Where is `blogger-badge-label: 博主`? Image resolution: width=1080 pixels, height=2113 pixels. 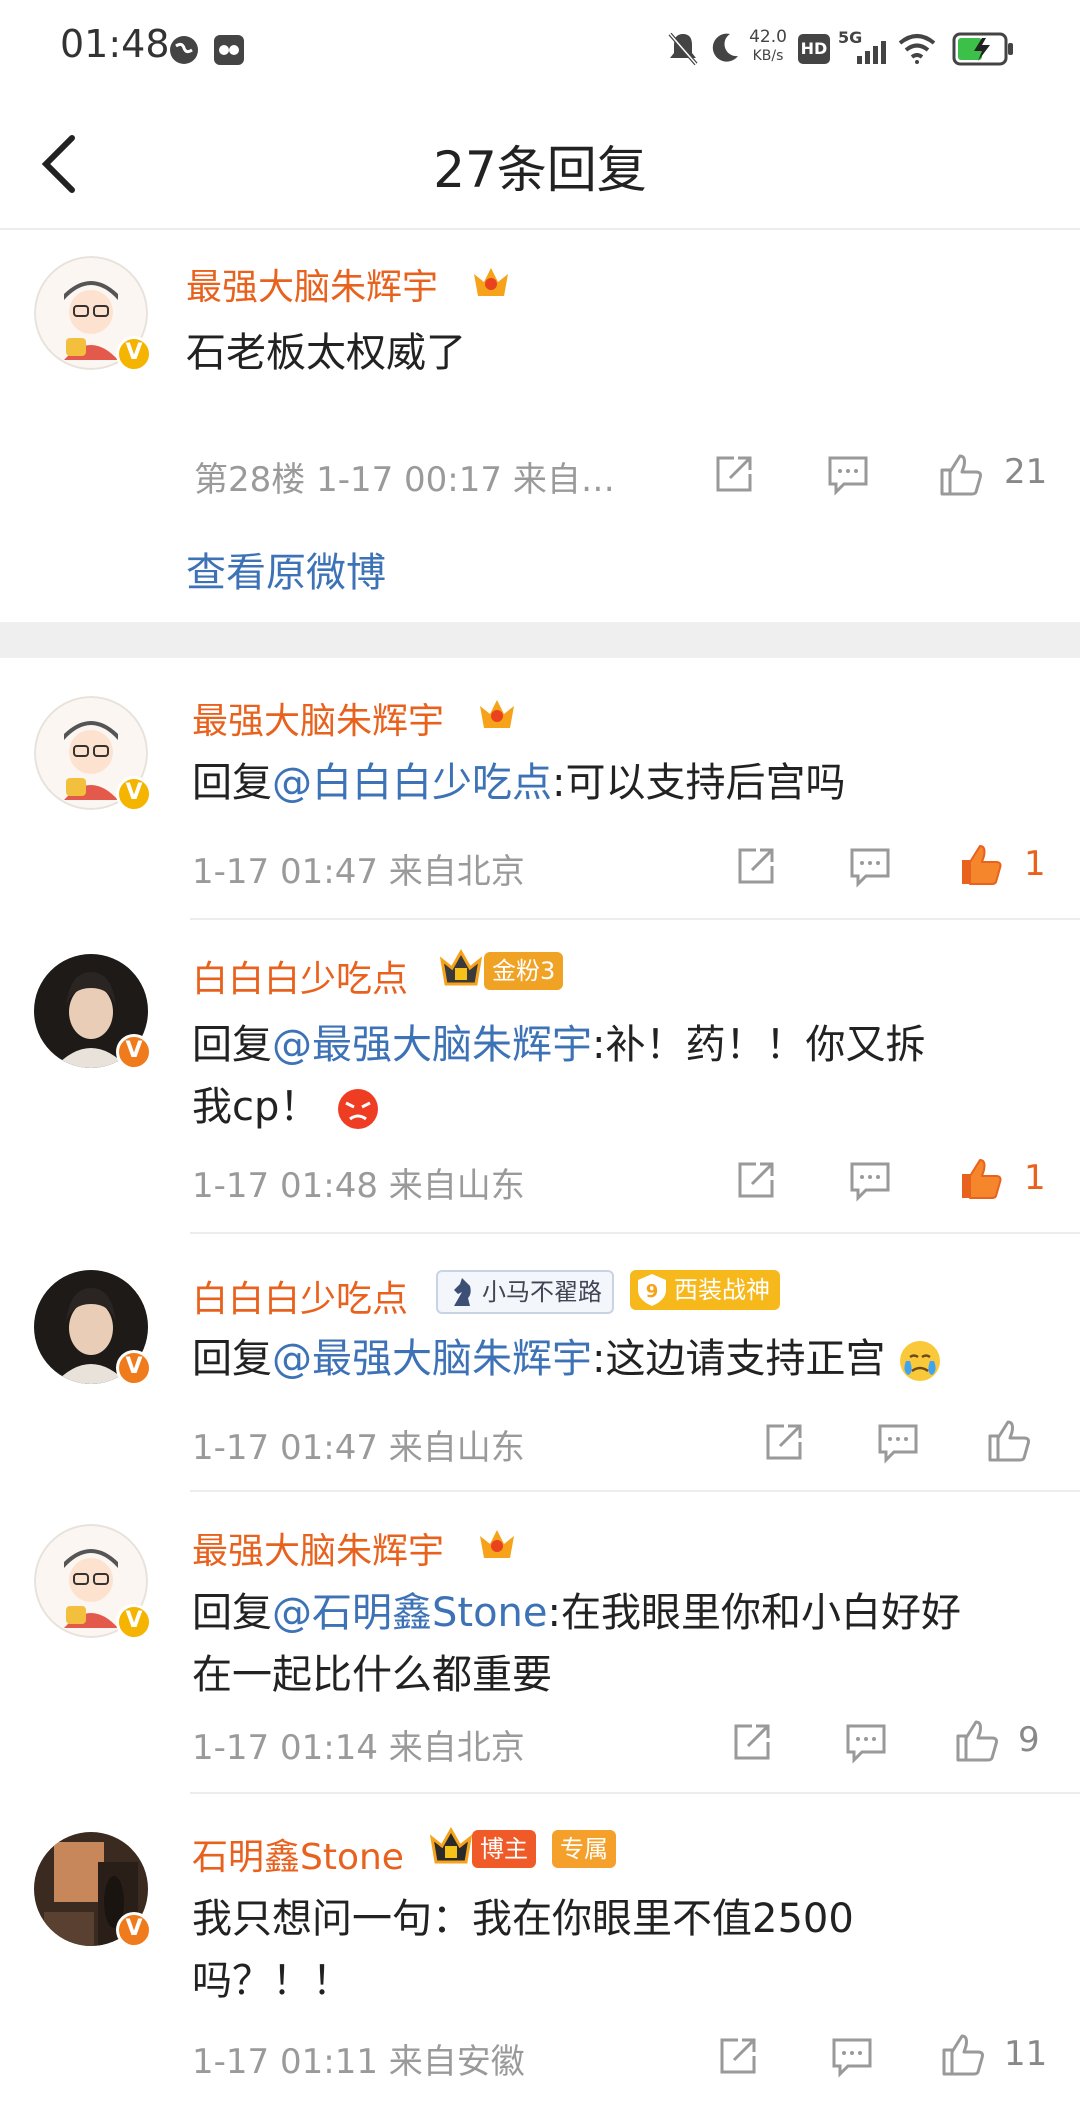 blogger-badge-label: 博主 is located at coordinates (504, 1849).